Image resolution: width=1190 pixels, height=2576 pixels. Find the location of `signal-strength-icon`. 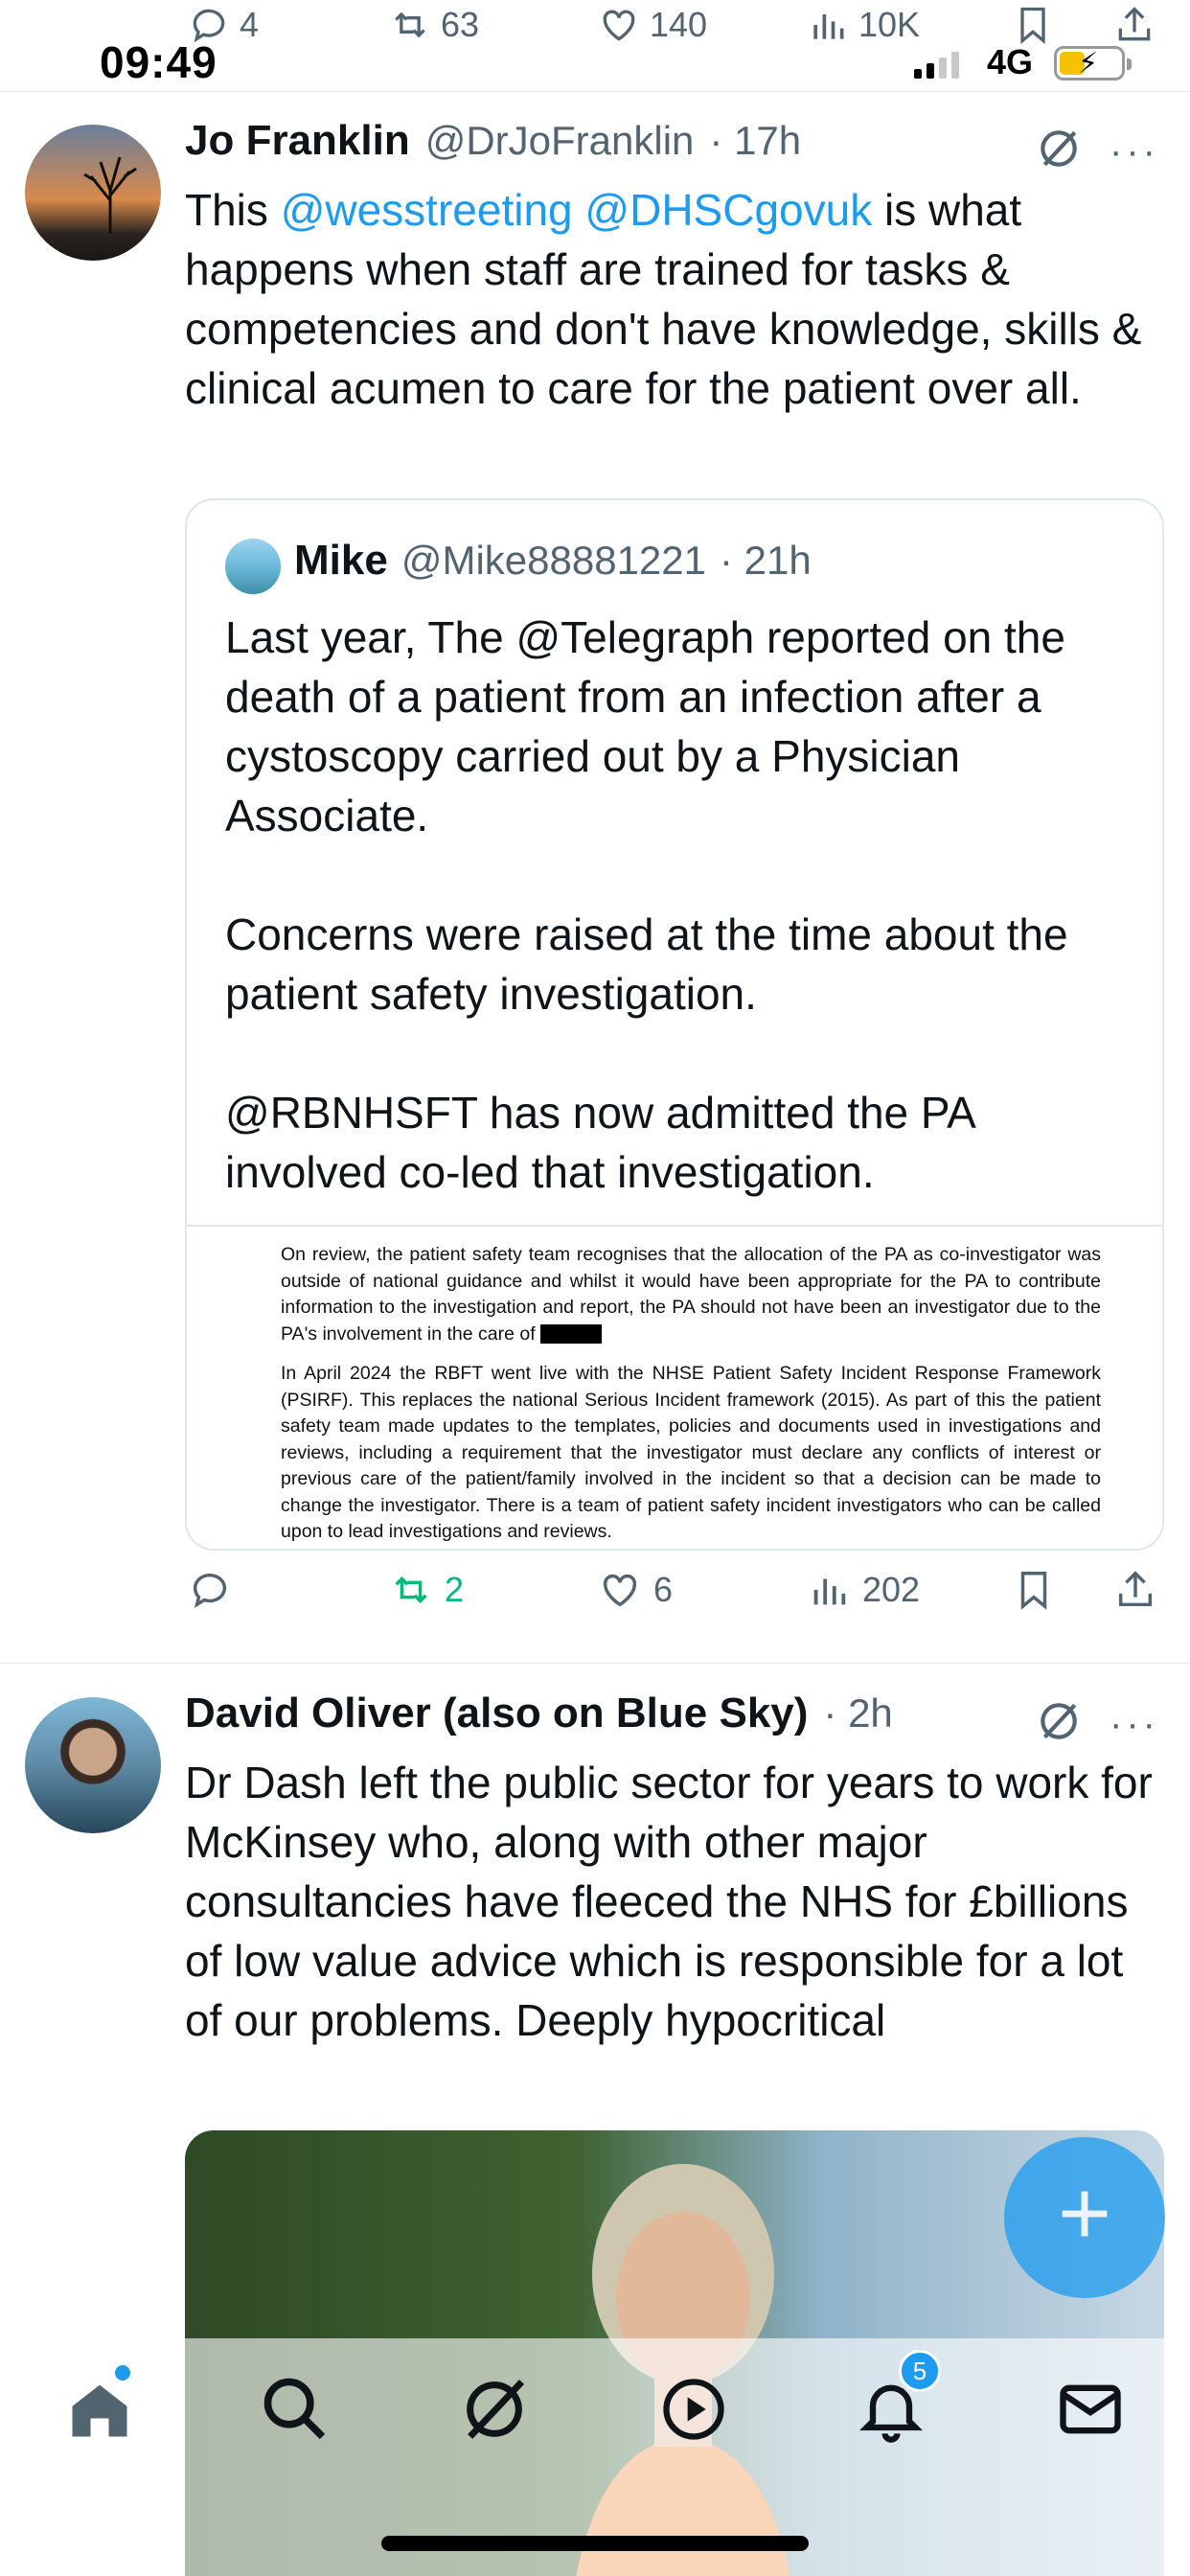

signal-strength-icon is located at coordinates (936, 63).